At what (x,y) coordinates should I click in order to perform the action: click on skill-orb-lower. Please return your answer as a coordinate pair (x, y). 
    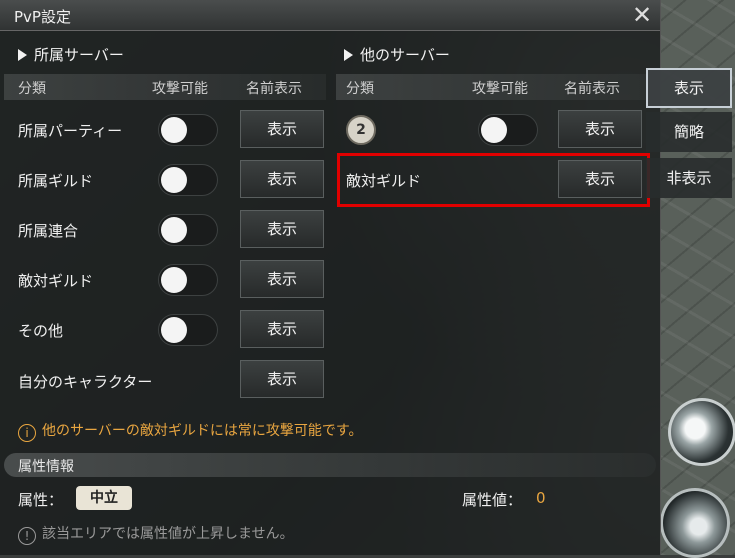
    Looking at the image, I should click on (695, 523).